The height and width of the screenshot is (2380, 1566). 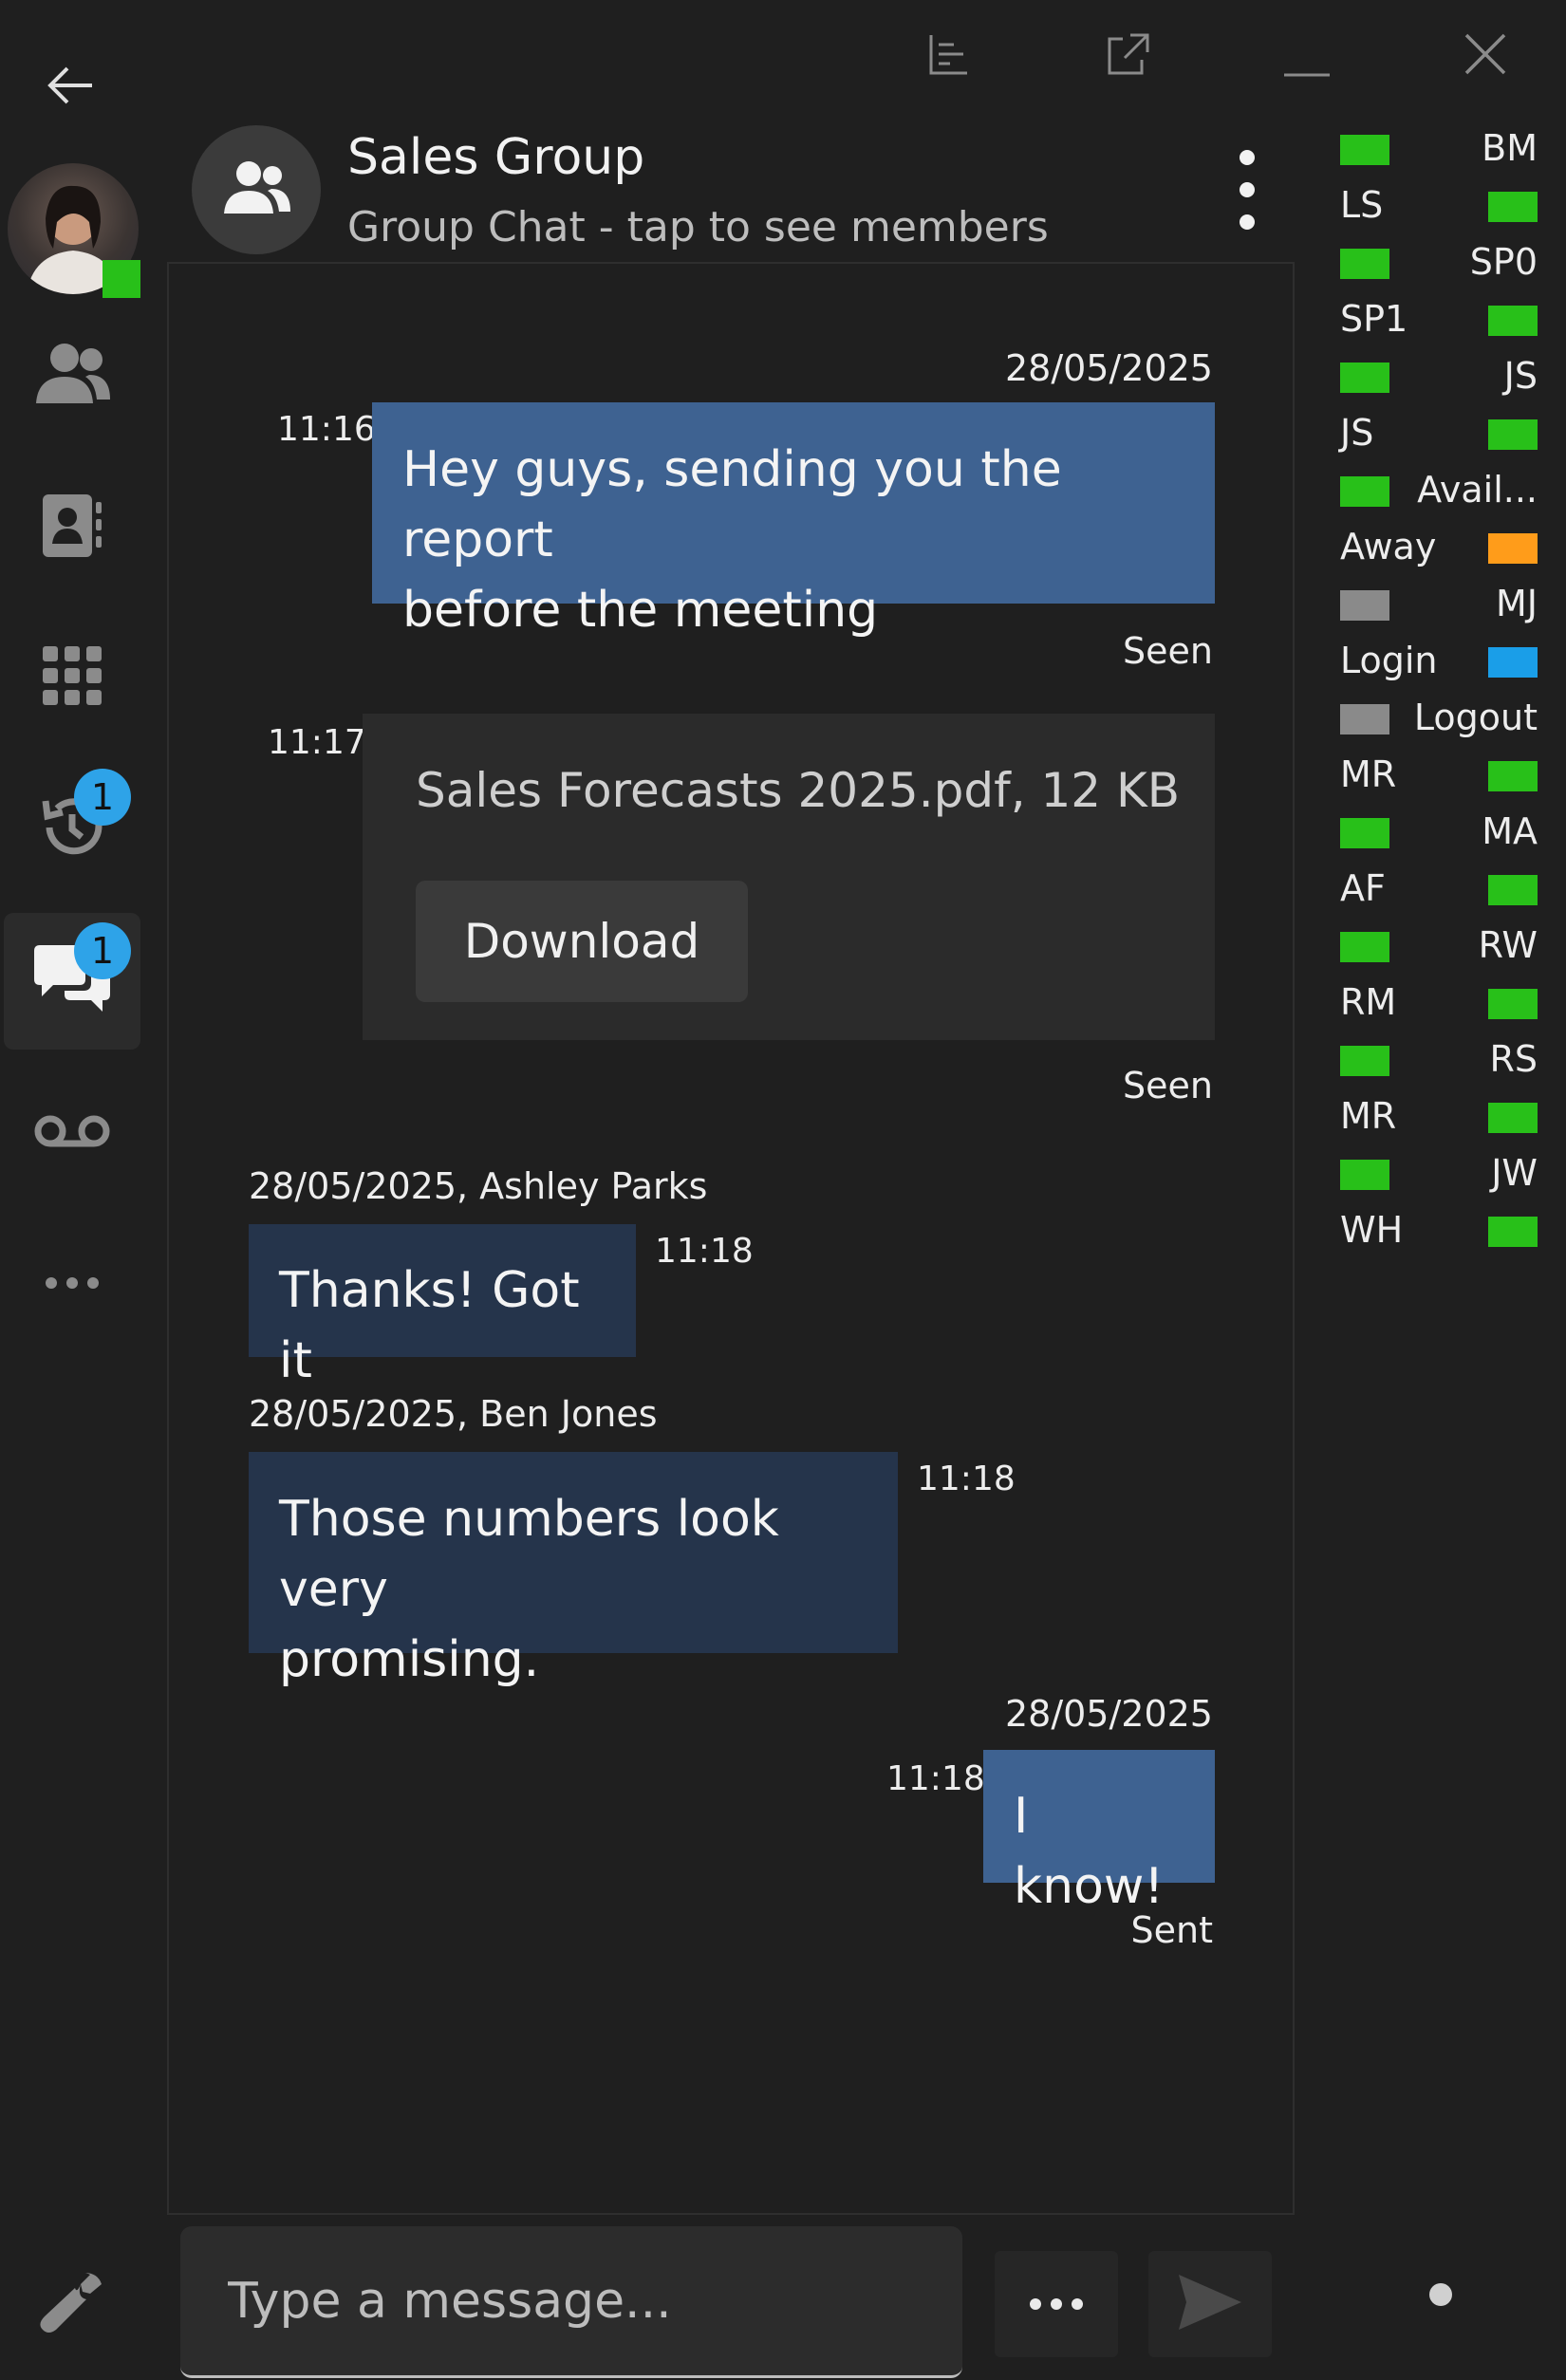 What do you see at coordinates (102, 950) in the screenshot?
I see `chat-badge: 1` at bounding box center [102, 950].